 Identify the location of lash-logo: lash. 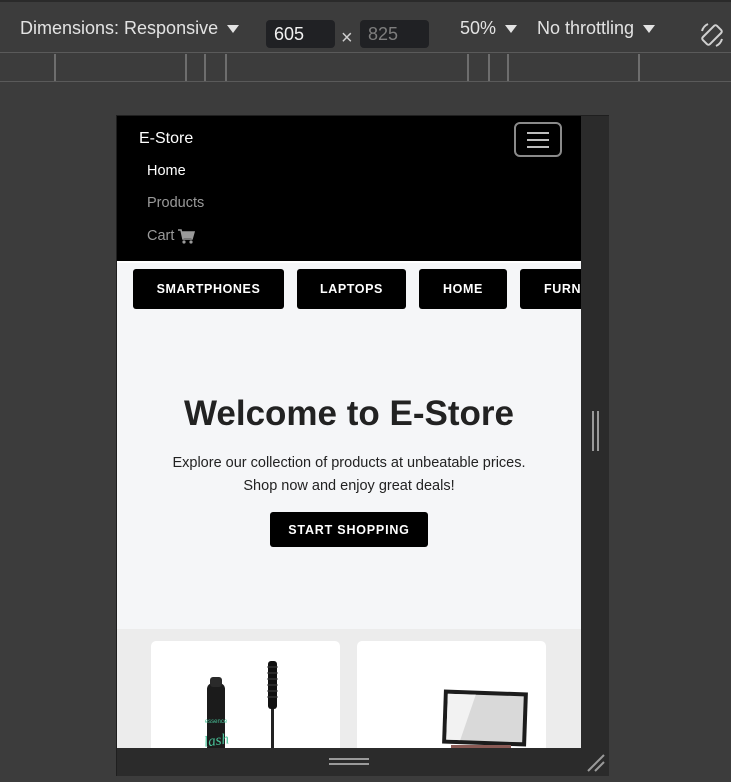
(216, 739).